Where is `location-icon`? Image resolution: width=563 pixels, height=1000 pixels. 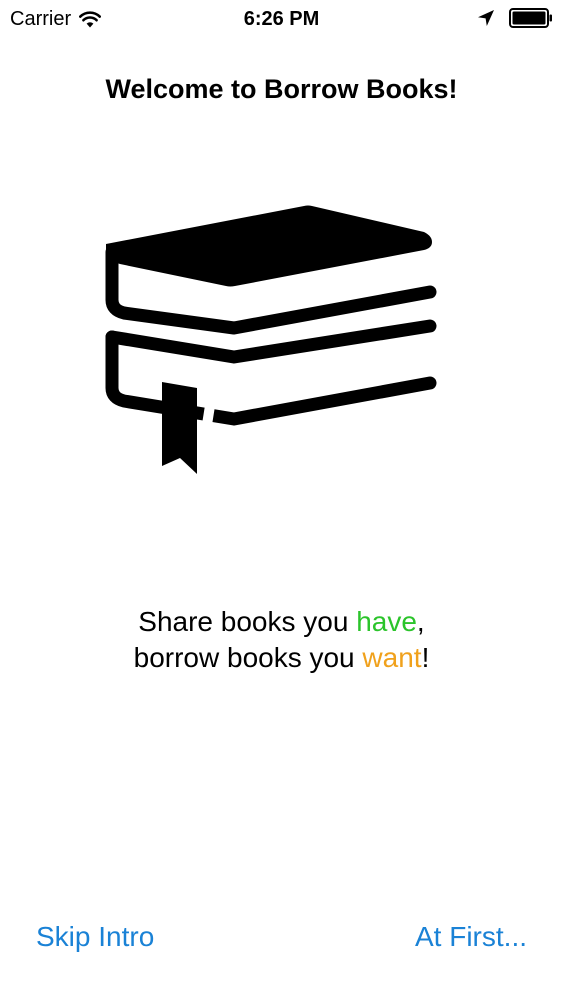 location-icon is located at coordinates (486, 18).